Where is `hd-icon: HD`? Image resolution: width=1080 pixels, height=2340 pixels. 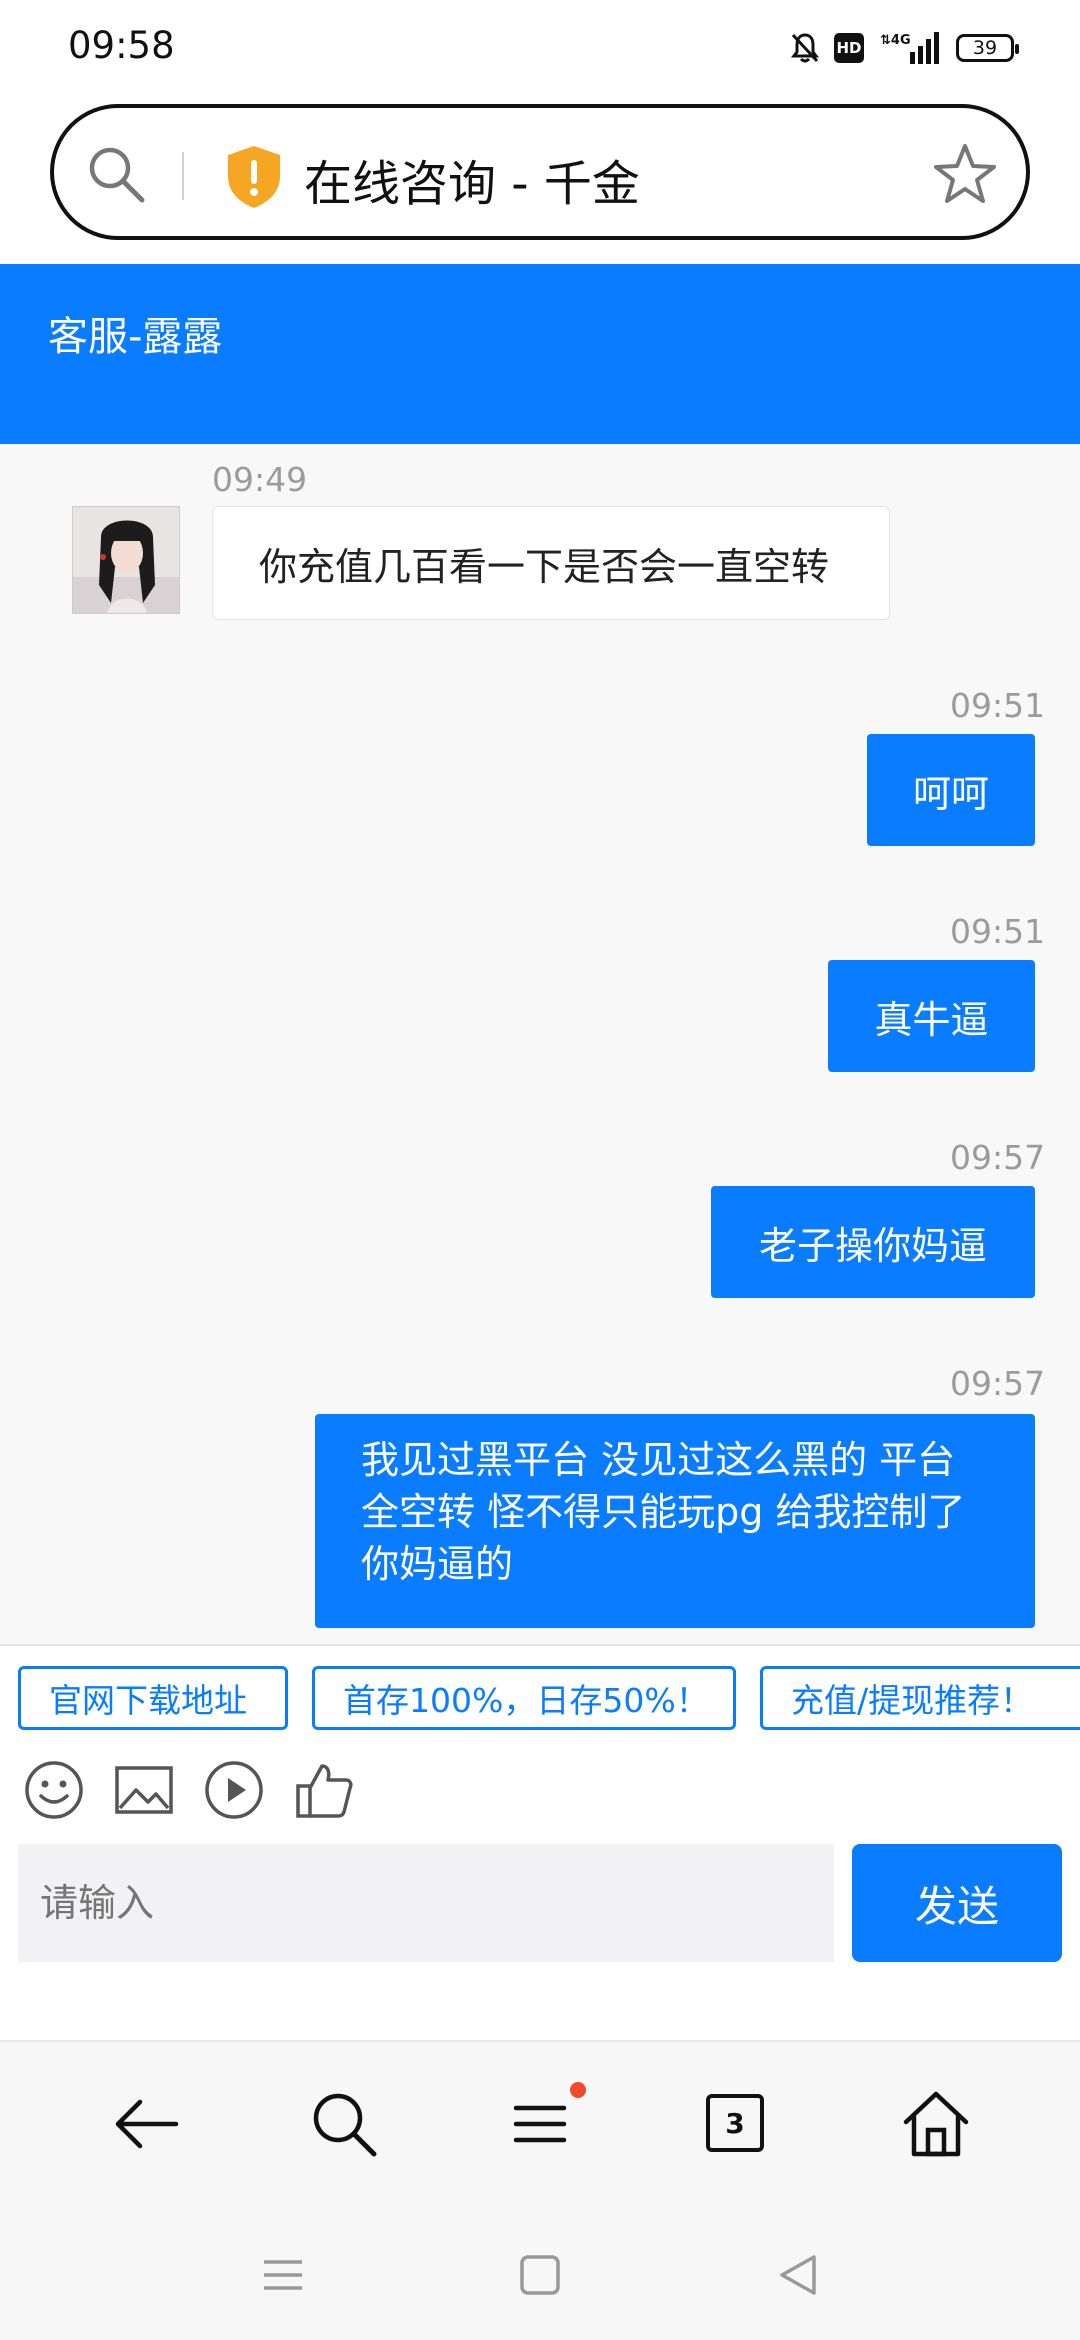 hd-icon: HD is located at coordinates (849, 48).